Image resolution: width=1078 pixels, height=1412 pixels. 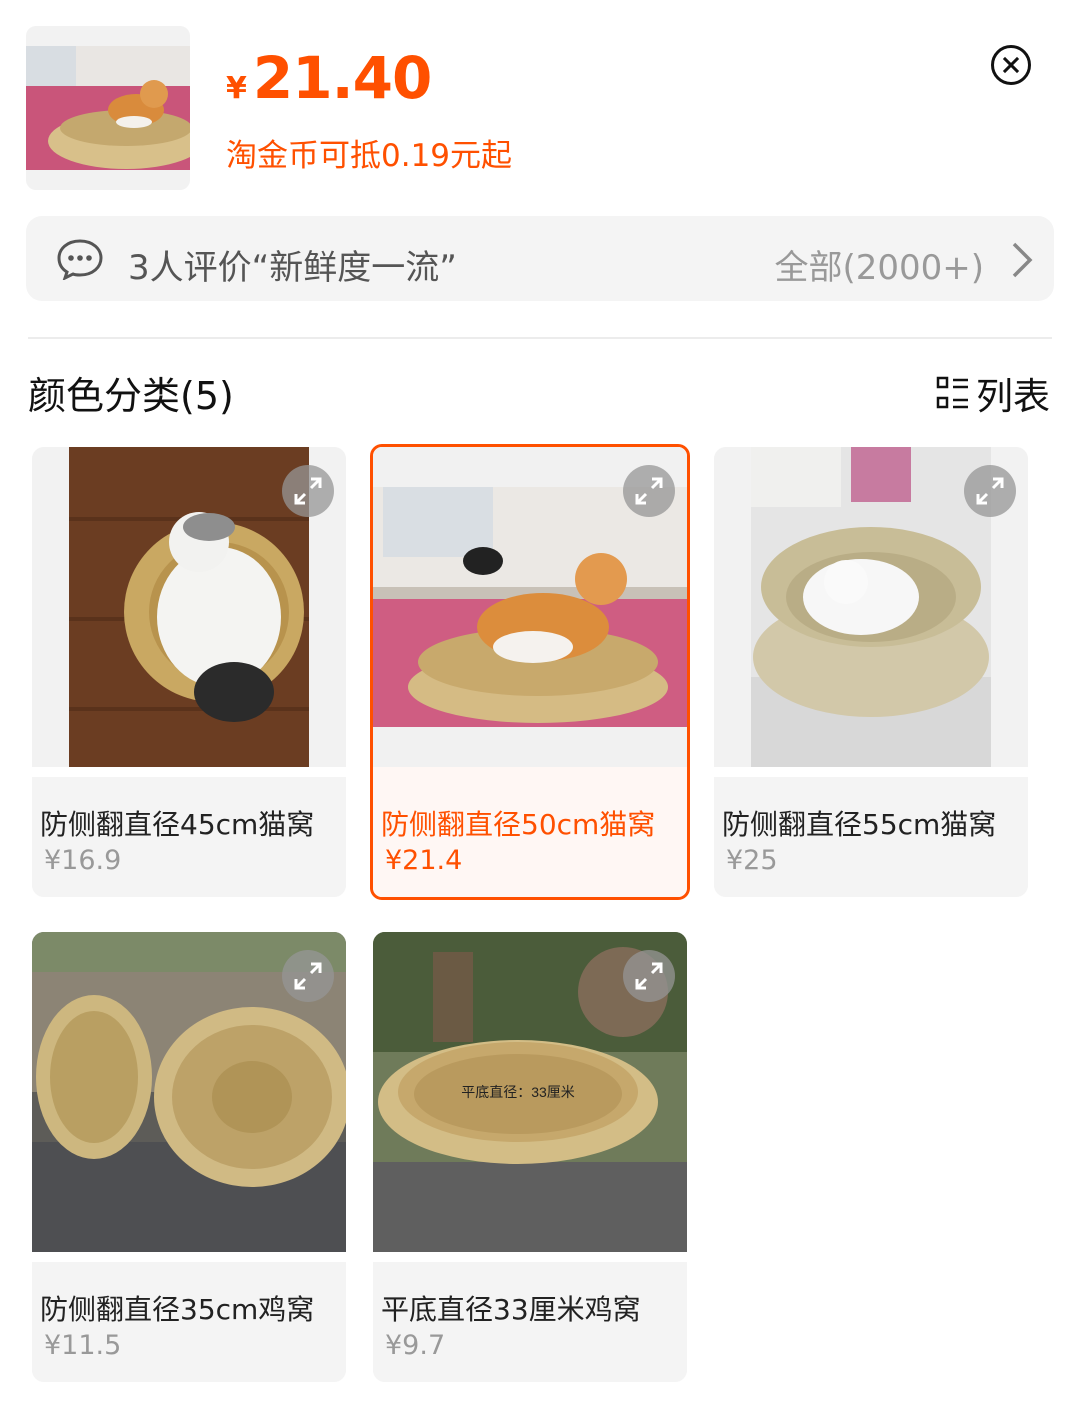 I want to click on option-price: ¥9.7, so click(x=415, y=1345).